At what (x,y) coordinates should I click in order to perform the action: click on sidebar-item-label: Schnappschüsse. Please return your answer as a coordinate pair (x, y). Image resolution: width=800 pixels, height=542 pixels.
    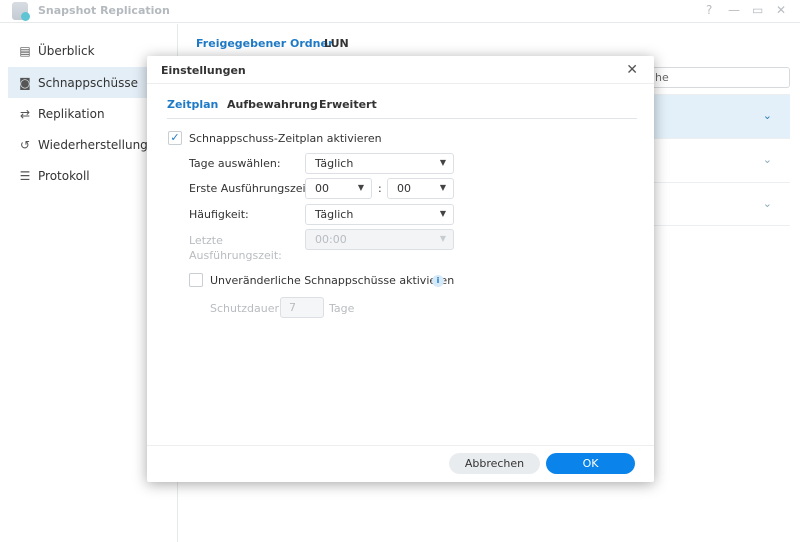
    Looking at the image, I should click on (88, 82).